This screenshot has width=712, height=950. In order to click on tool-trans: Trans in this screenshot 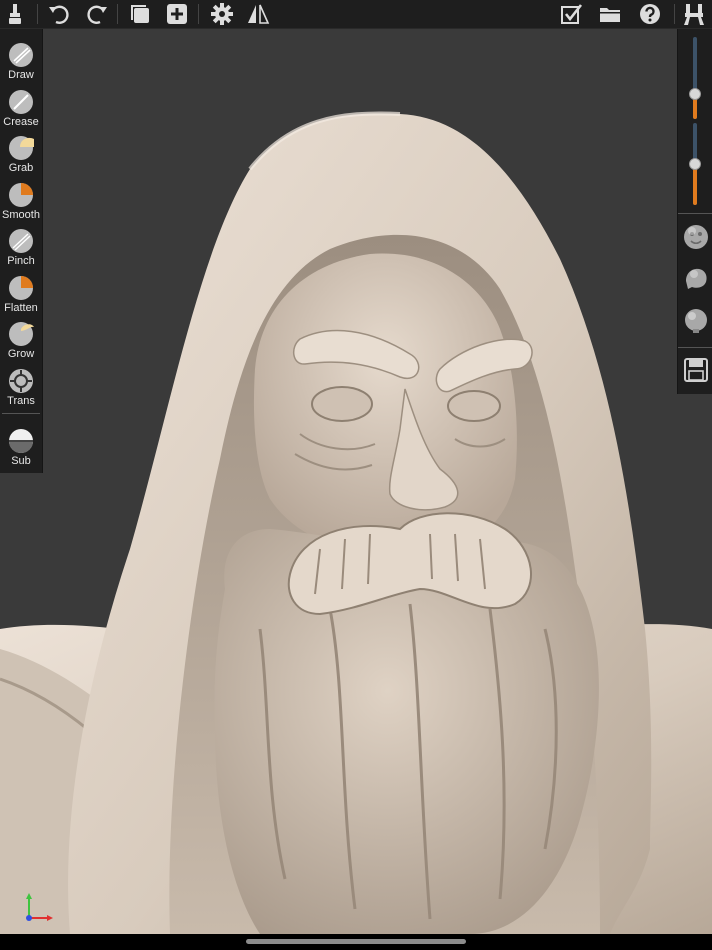, I will do `click(21, 384)`.